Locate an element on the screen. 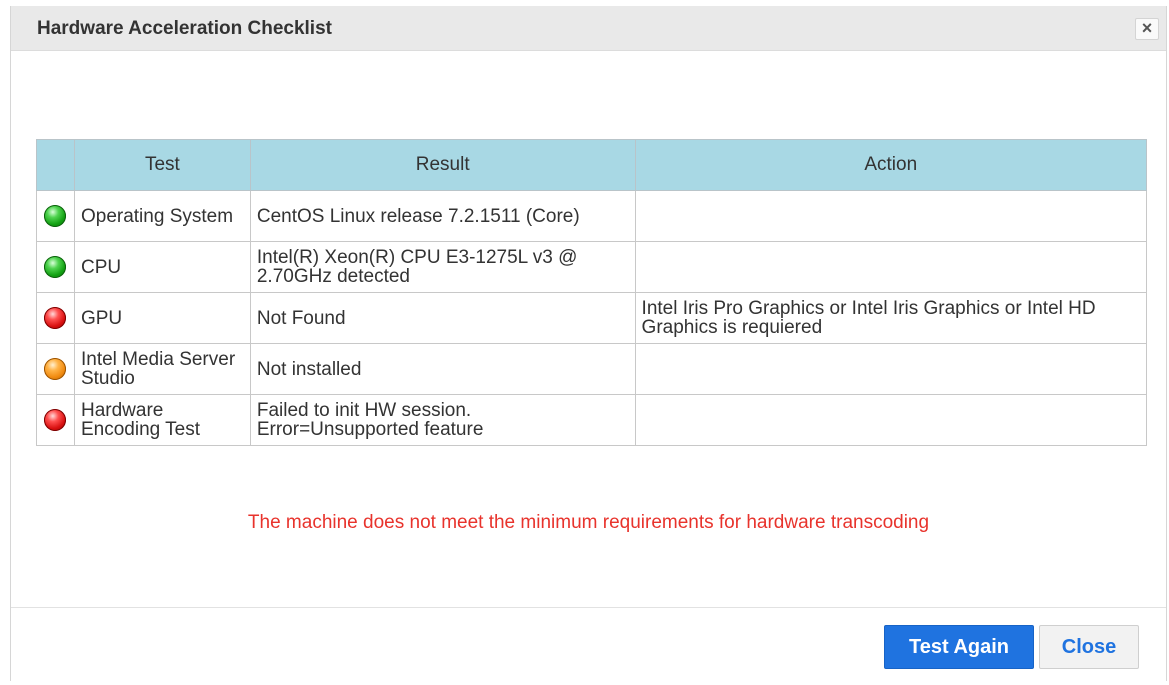 This screenshot has height=685, width=1169. header-test: Test is located at coordinates (162, 165).